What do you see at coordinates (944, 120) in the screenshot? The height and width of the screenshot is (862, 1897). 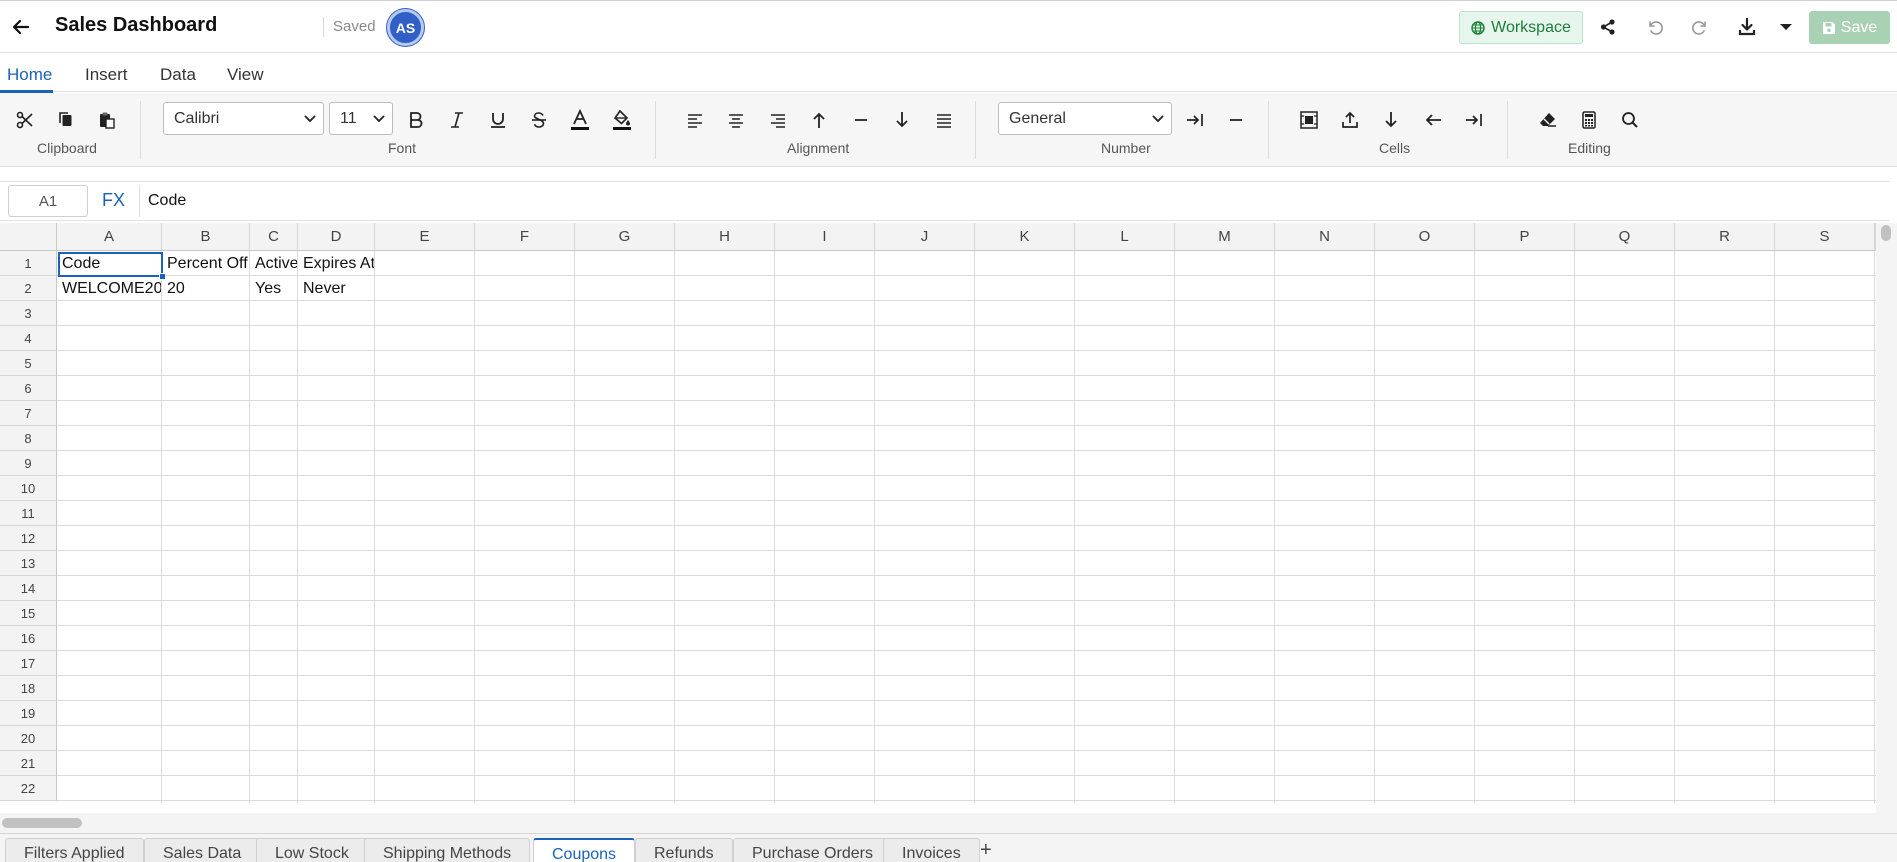 I see `wrap-text-icon` at bounding box center [944, 120].